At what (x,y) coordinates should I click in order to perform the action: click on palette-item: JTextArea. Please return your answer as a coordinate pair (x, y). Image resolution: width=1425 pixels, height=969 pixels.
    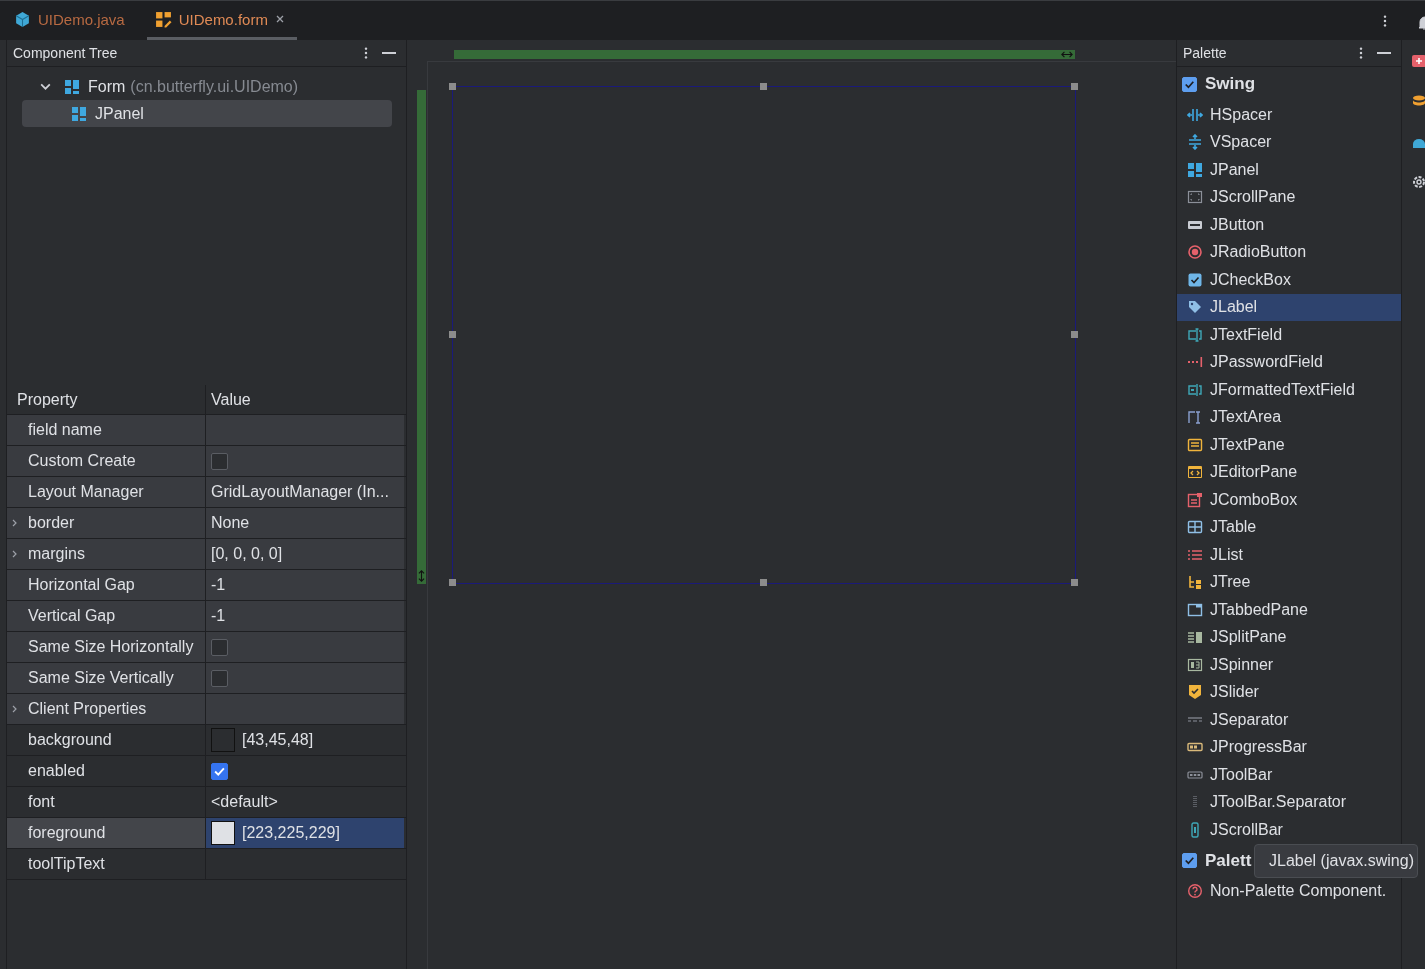
    Looking at the image, I should click on (1289, 417).